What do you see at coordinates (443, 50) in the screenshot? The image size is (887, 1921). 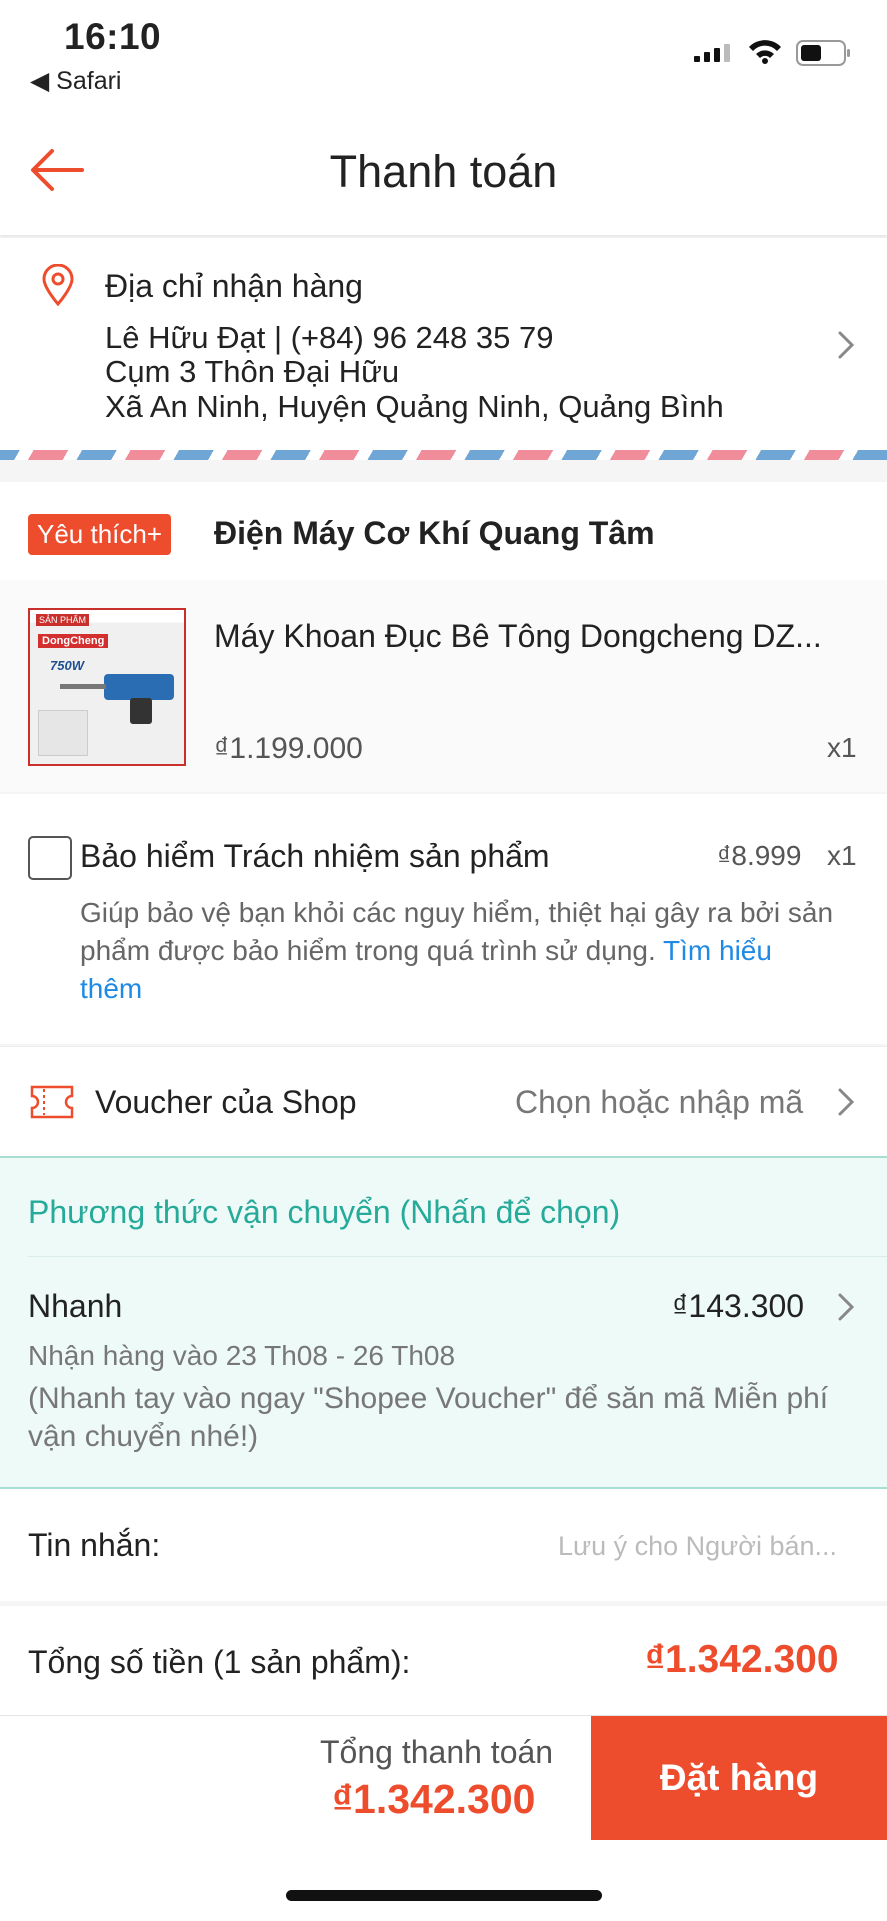 I see `status-bar: 16:10 ◀ Safari` at bounding box center [443, 50].